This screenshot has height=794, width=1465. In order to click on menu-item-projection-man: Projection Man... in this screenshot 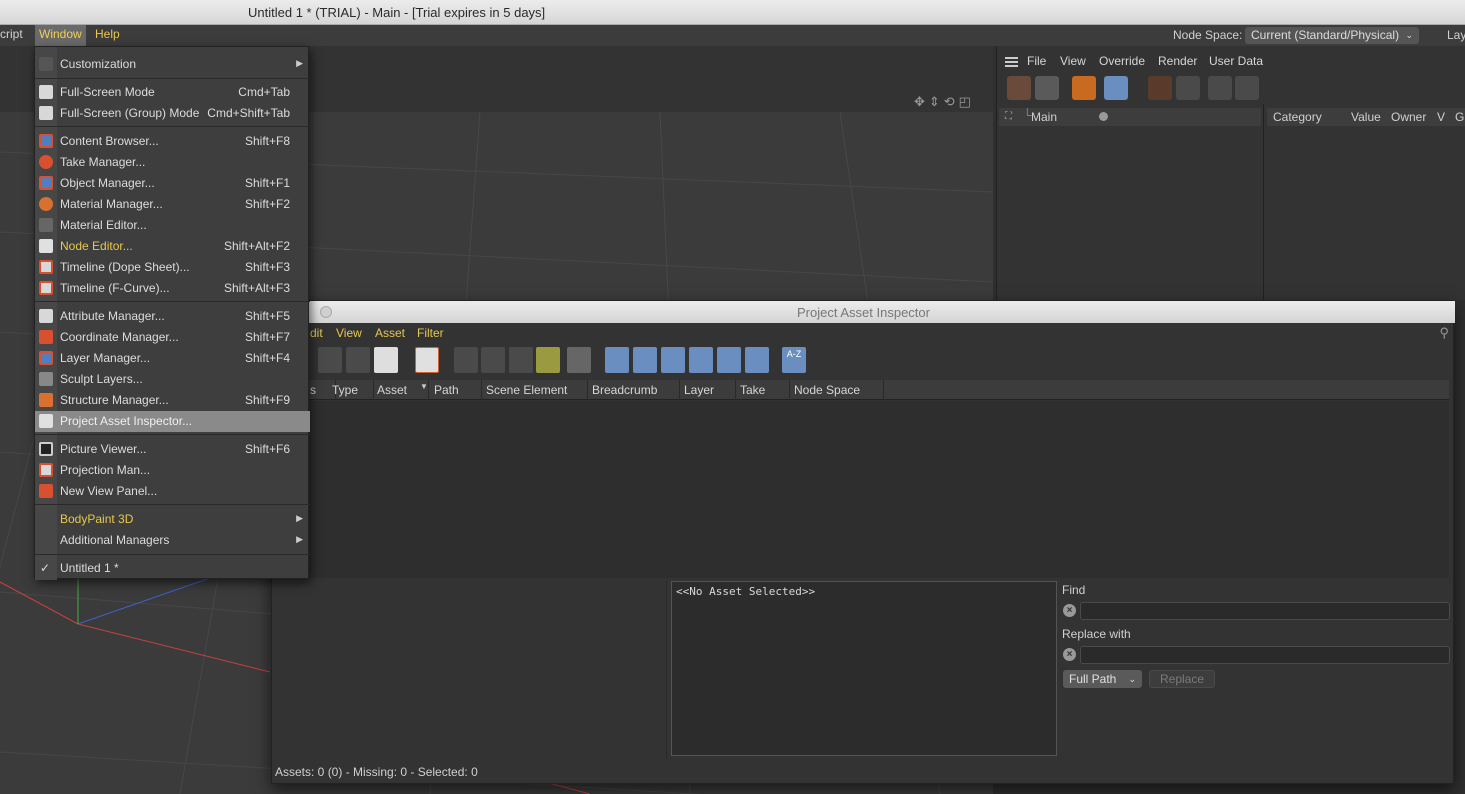, I will do `click(172, 470)`.